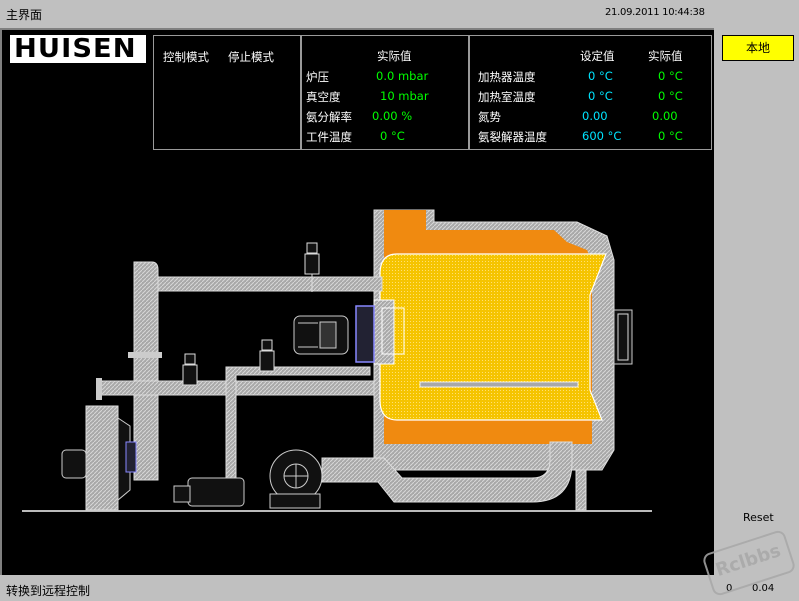 The height and width of the screenshot is (601, 799). Describe the element at coordinates (655, 12) in the screenshot. I see `datetime: 21.09.2011 10:44:38` at that location.